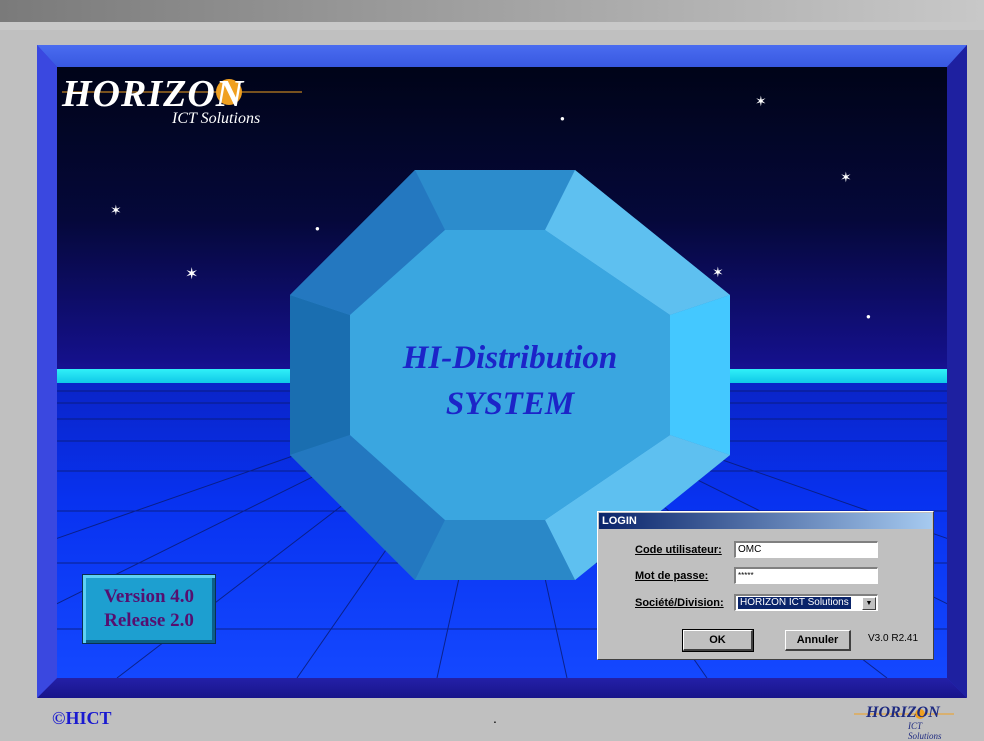  I want to click on frame-bevel-right, so click(957, 371).